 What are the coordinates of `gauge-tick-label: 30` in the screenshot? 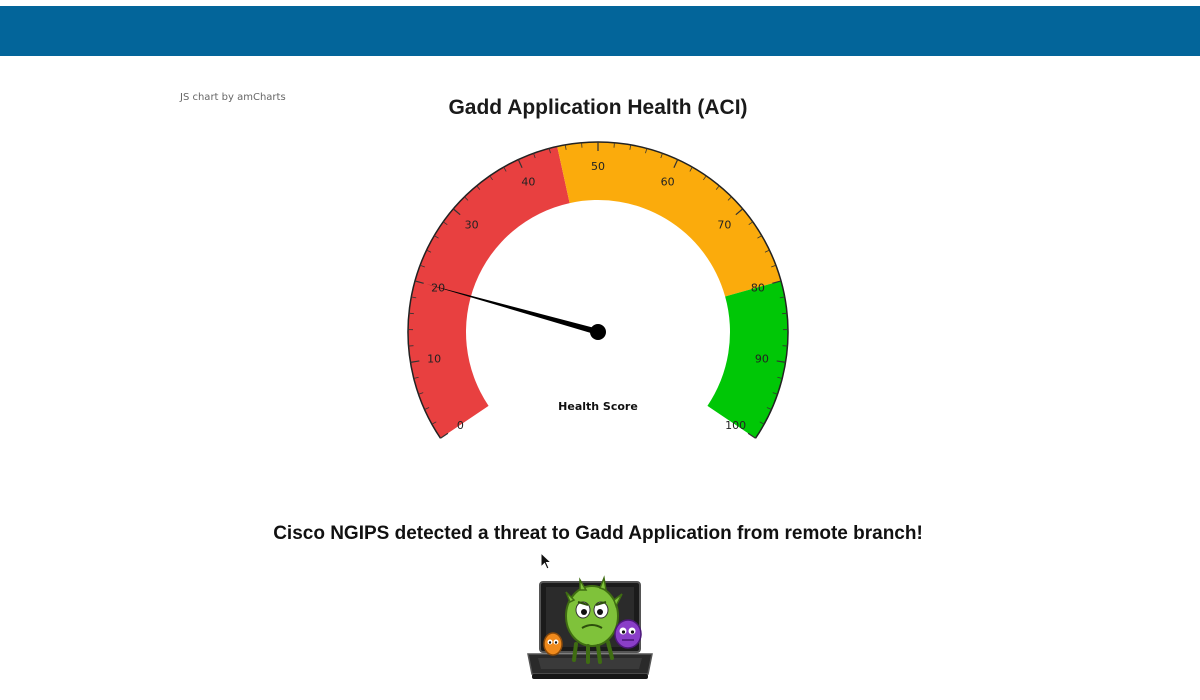 It's located at (472, 224).